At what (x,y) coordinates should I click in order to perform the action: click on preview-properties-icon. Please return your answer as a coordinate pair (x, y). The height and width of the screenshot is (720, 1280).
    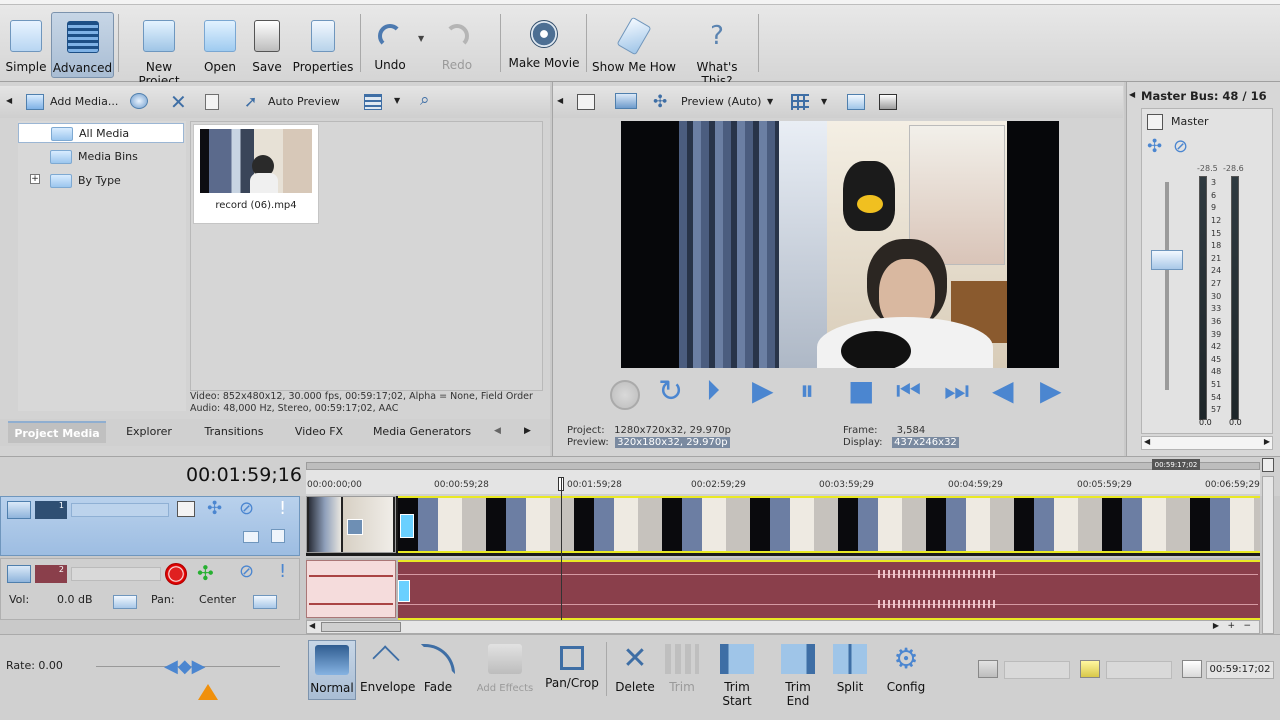
    Looking at the image, I should click on (586, 102).